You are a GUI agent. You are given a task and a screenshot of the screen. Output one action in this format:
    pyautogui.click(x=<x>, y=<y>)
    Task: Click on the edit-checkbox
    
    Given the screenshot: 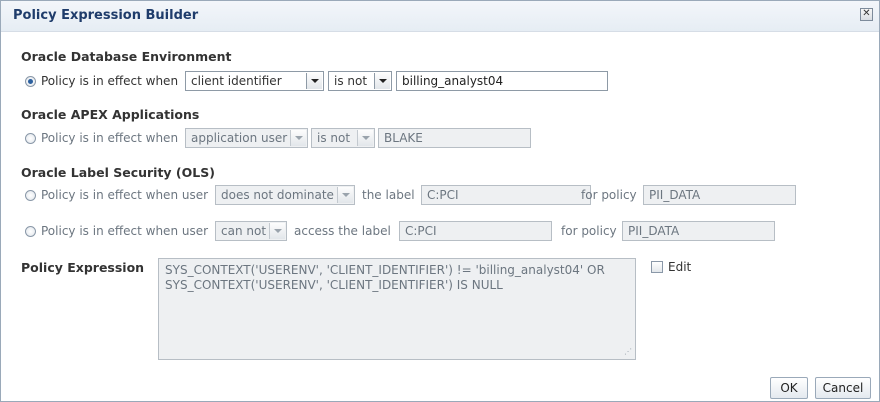 What is the action you would take?
    pyautogui.click(x=657, y=267)
    